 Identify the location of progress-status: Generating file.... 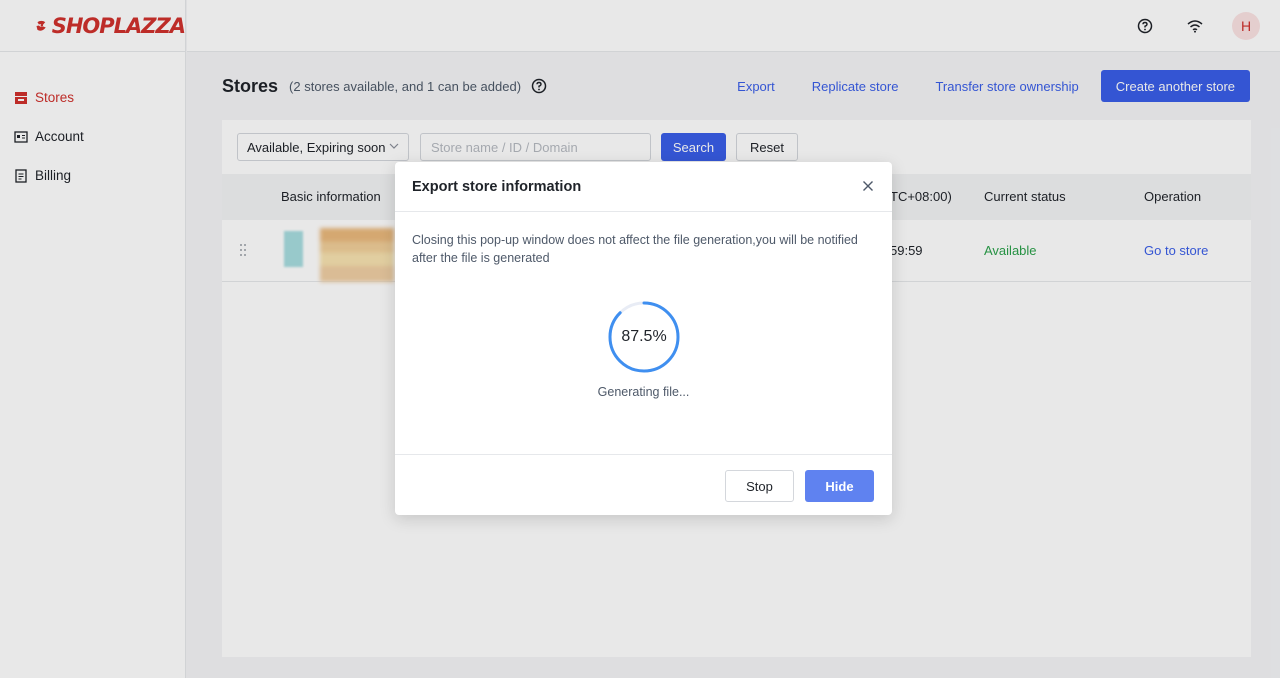
(643, 392).